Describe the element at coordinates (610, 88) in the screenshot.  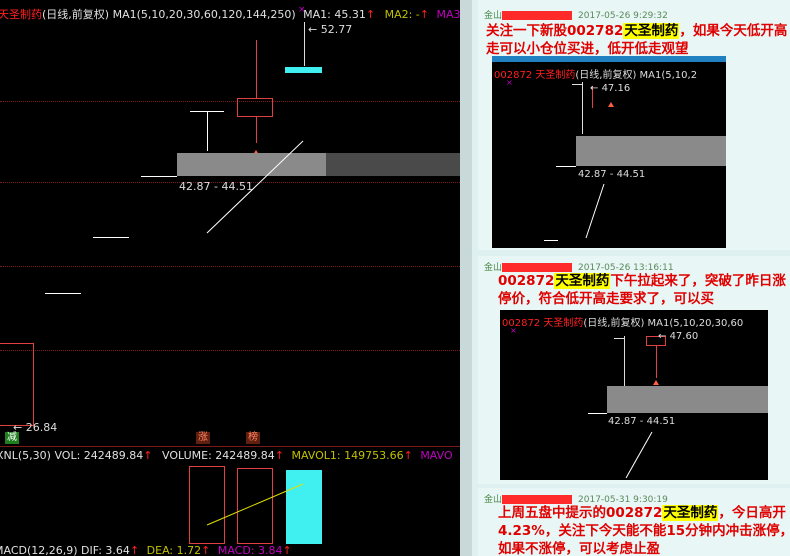
I see `thumb-high-label: ← 47.16` at that location.